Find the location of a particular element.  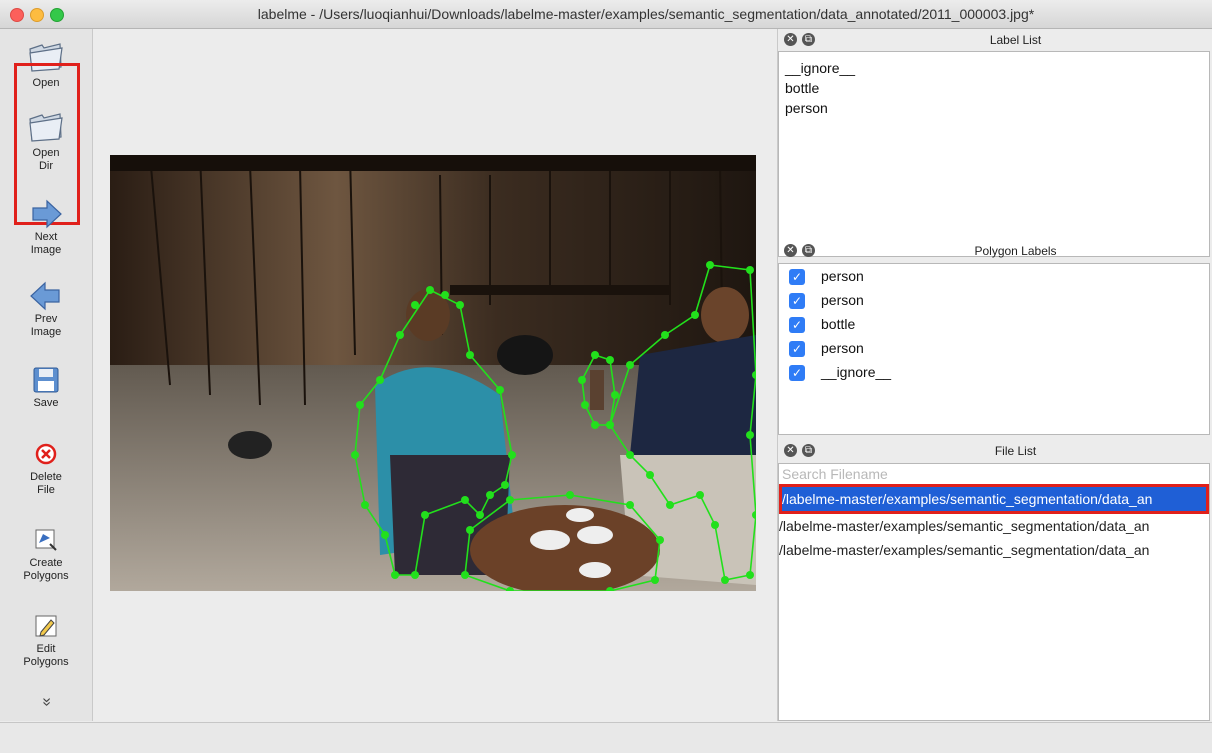

search-filename-input: Search Filename is located at coordinates (994, 474).